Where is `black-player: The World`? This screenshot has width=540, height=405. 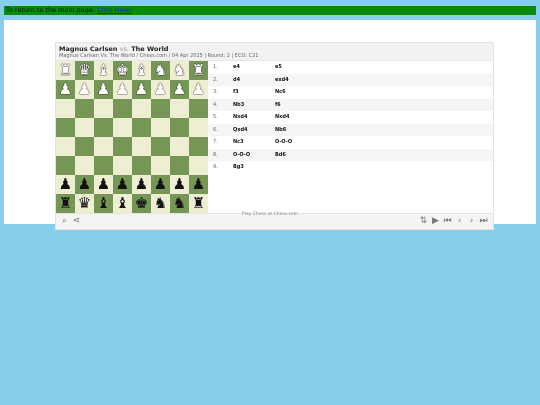
black-player: The World is located at coordinates (149, 49).